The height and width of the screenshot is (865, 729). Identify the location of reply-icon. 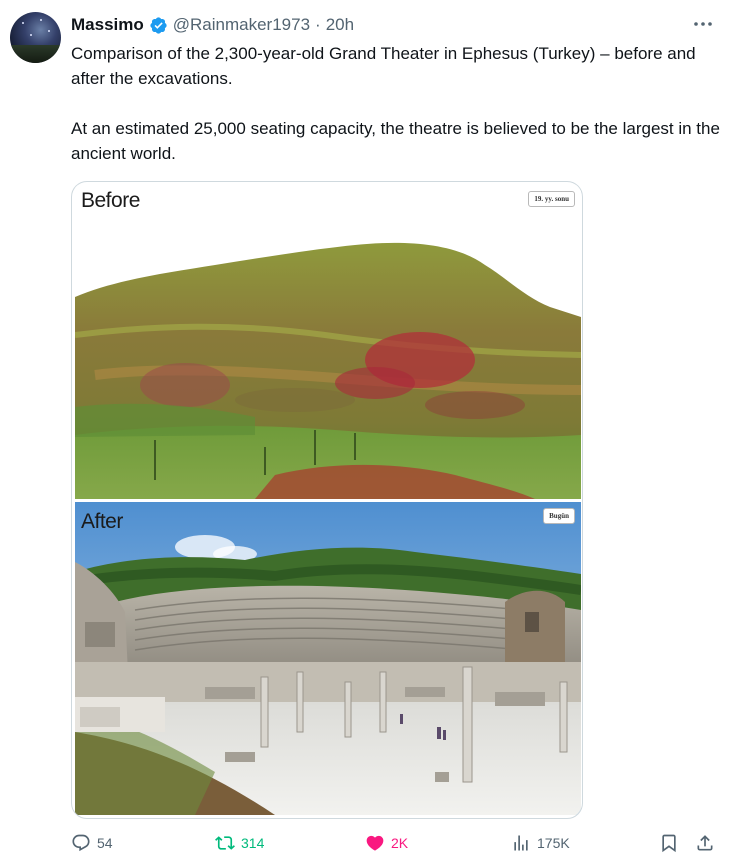
(81, 843).